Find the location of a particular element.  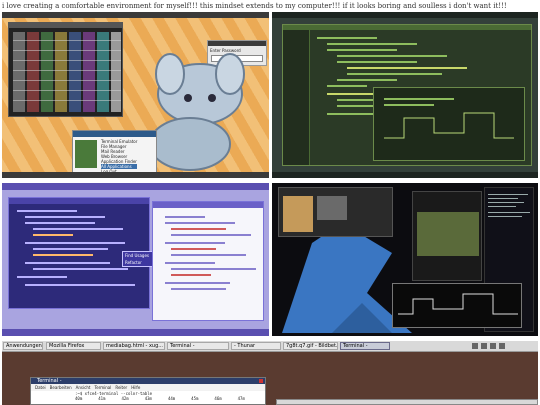

menu-ansicht: Ansicht is located at coordinates (83, 387).